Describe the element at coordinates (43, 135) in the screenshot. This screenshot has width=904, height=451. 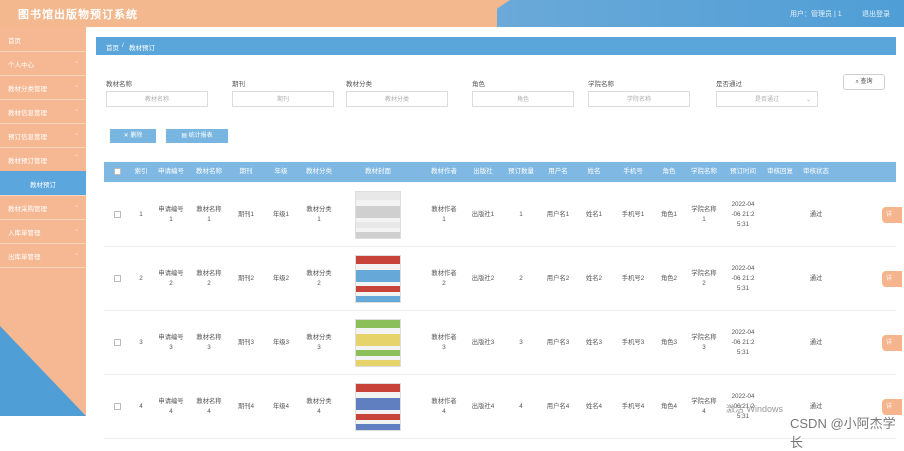
I see `sidebar-item-order-info: 预订信息管理 ⌄` at that location.